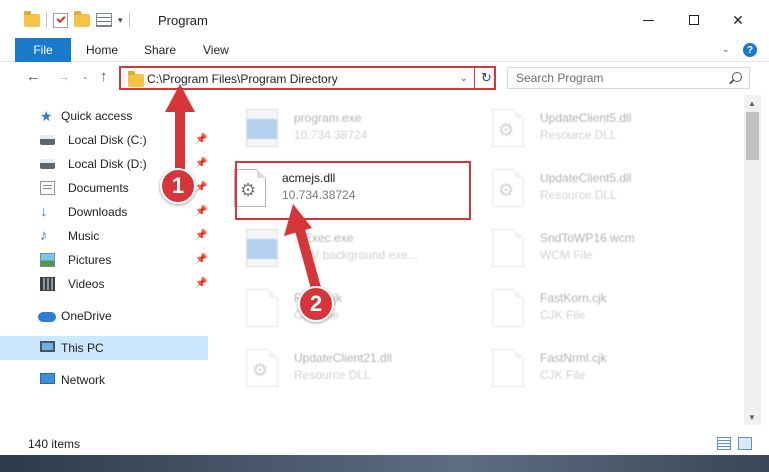 The width and height of the screenshot is (769, 472). I want to click on annotation-arrows, so click(243, 188).